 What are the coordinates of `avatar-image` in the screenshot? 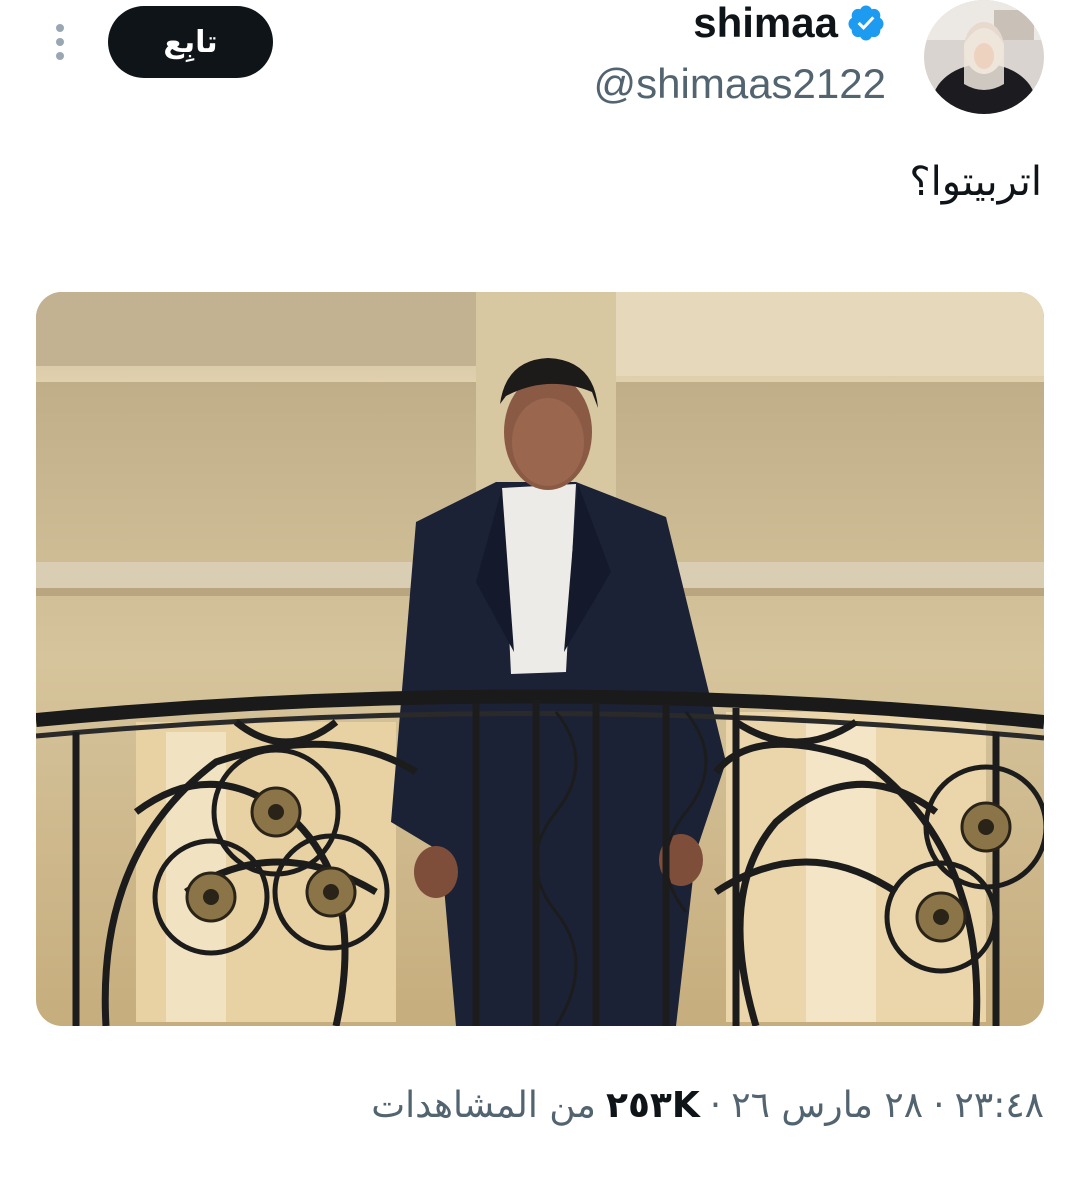 It's located at (984, 57).